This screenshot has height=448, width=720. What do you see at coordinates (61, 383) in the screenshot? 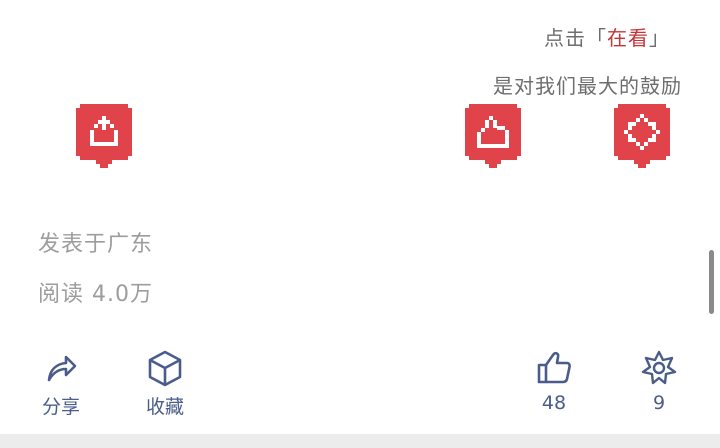
I see `share-button: 分享` at bounding box center [61, 383].